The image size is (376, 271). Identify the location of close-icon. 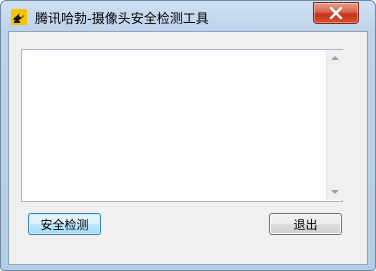
(336, 13).